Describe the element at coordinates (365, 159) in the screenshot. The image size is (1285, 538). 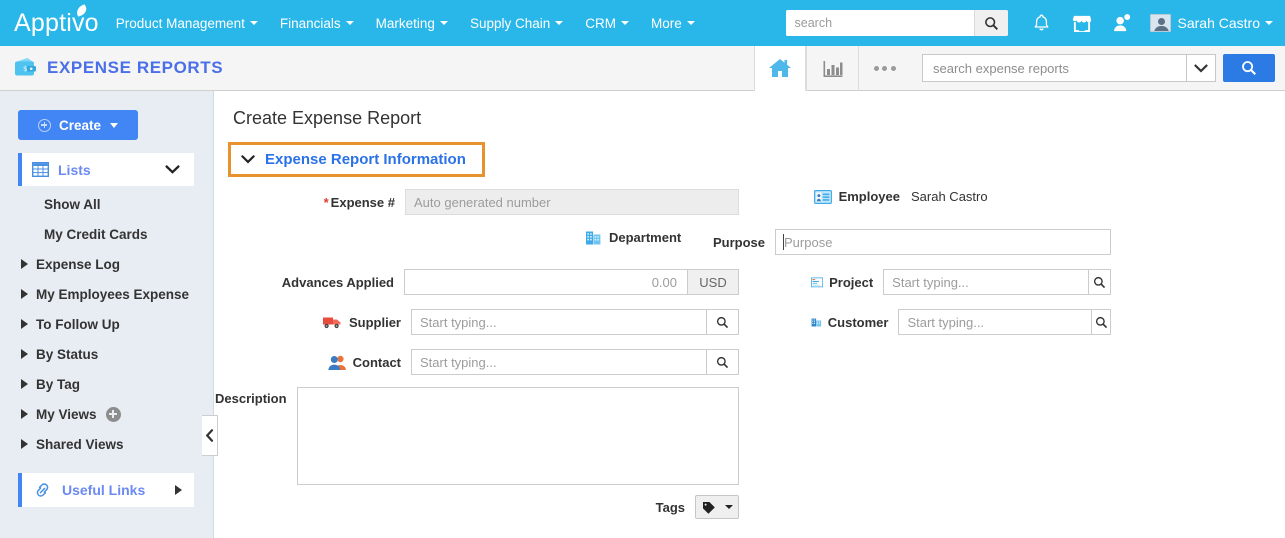
I see `section-title: Expense Report Information` at that location.